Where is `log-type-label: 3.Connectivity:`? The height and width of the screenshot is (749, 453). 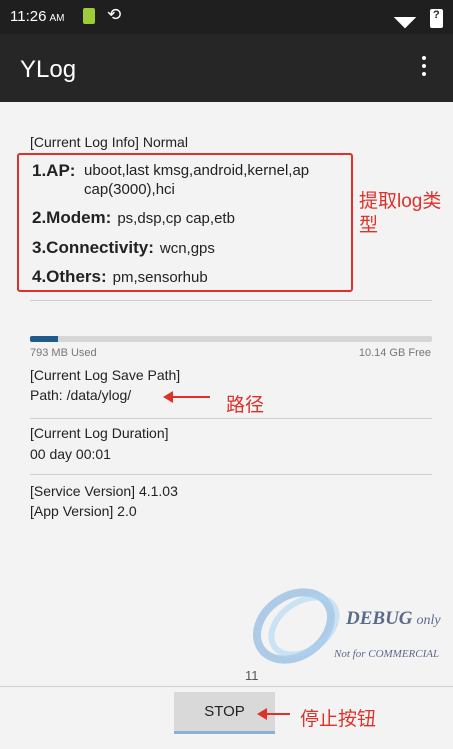
log-type-label: 3.Connectivity: is located at coordinates (93, 247).